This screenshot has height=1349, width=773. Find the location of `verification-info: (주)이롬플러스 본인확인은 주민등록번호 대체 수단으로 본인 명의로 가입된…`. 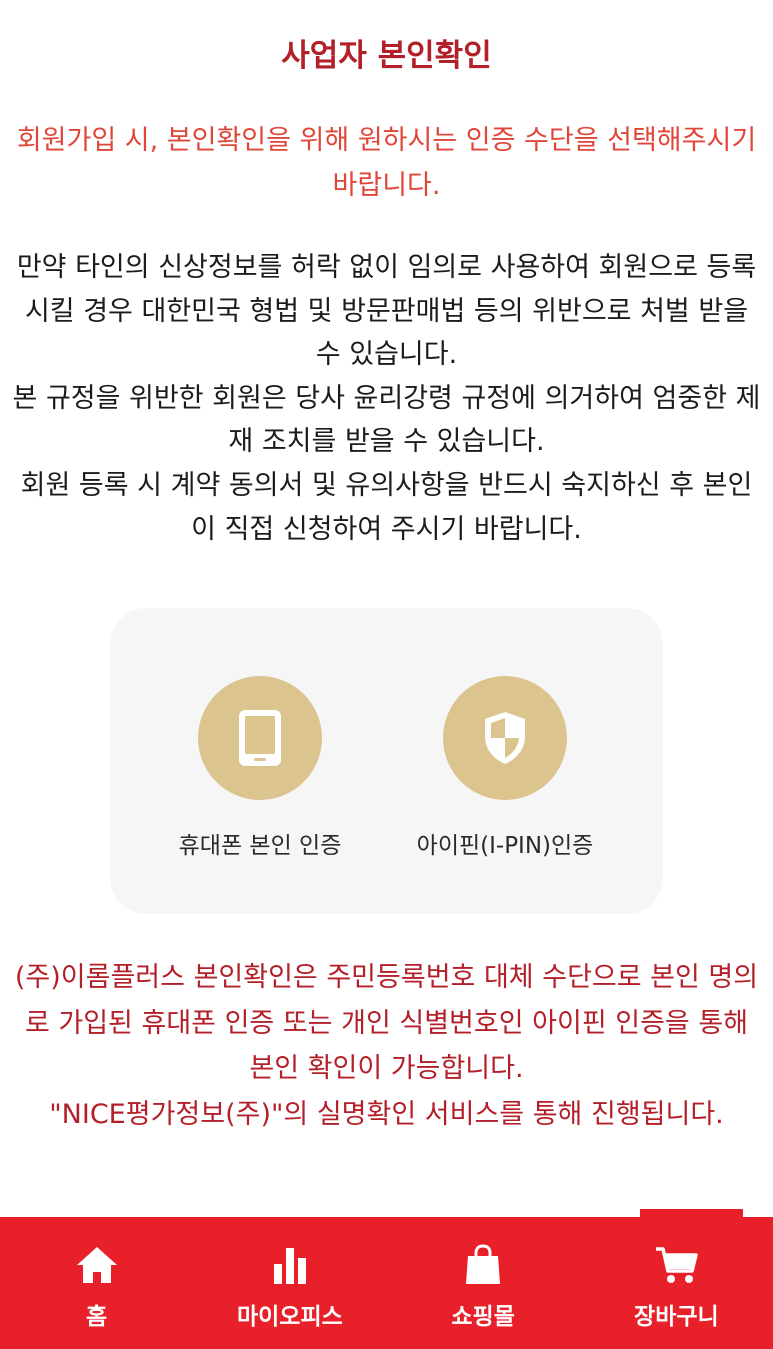

verification-info: (주)이롬플러스 본인확인은 주민등록번호 대체 수단으로 본인 명의로 가입된… is located at coordinates (386, 1046).